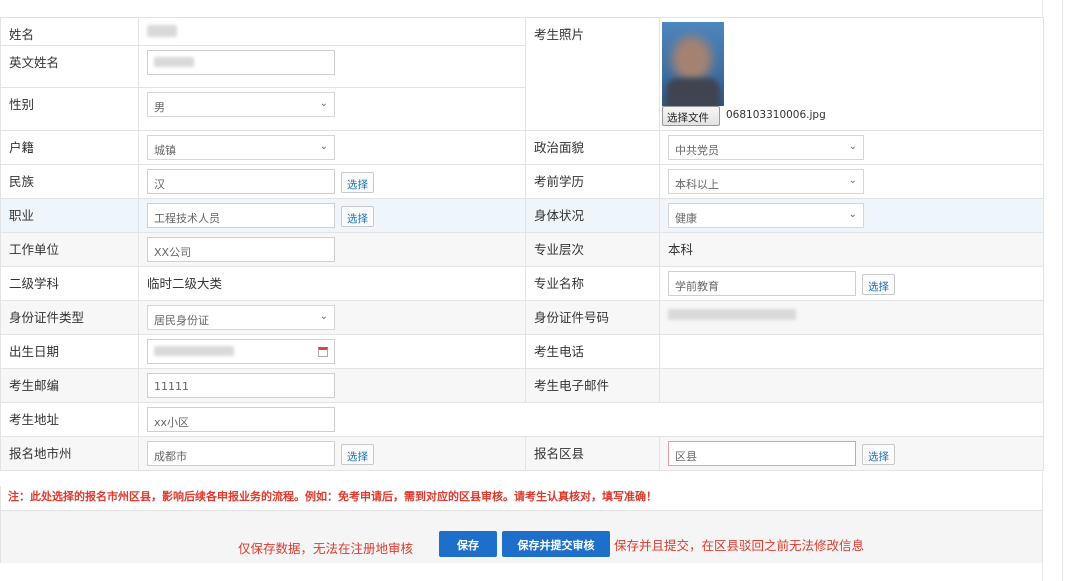  I want to click on english-name-redacted, so click(174, 62).